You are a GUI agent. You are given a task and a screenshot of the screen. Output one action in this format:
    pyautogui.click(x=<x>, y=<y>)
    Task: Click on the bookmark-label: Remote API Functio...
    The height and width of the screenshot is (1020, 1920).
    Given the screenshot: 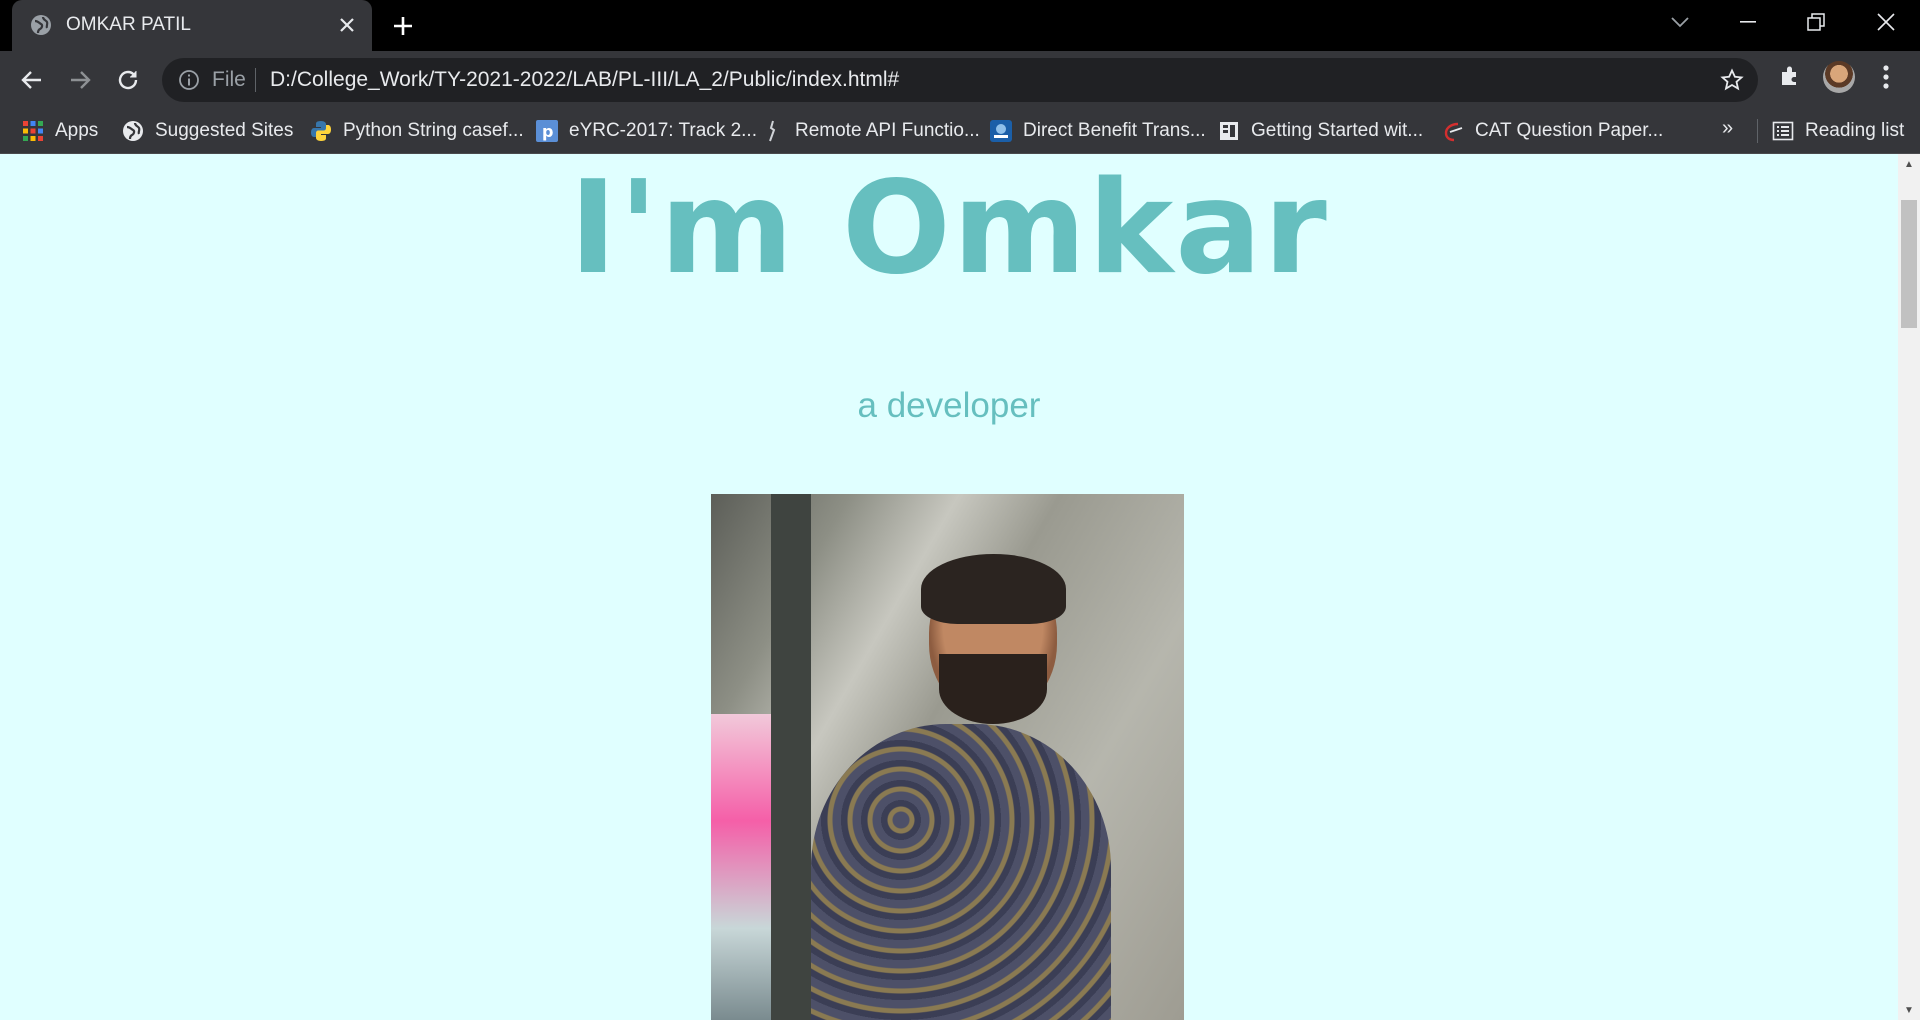 What is the action you would take?
    pyautogui.click(x=887, y=130)
    